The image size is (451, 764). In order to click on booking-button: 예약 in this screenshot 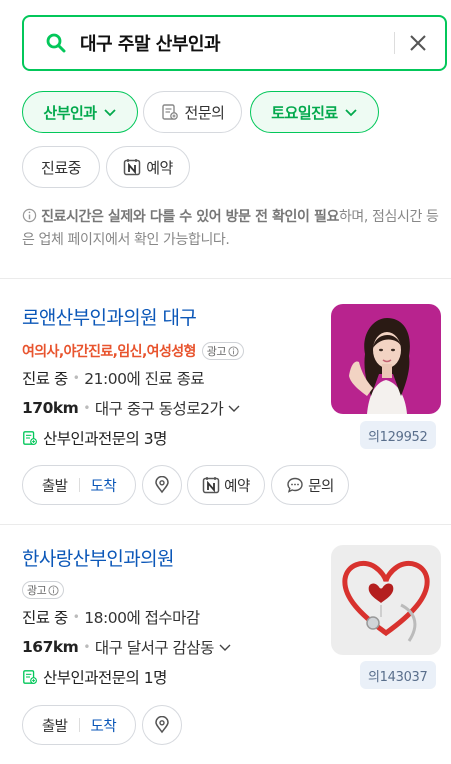, I will do `click(226, 485)`.